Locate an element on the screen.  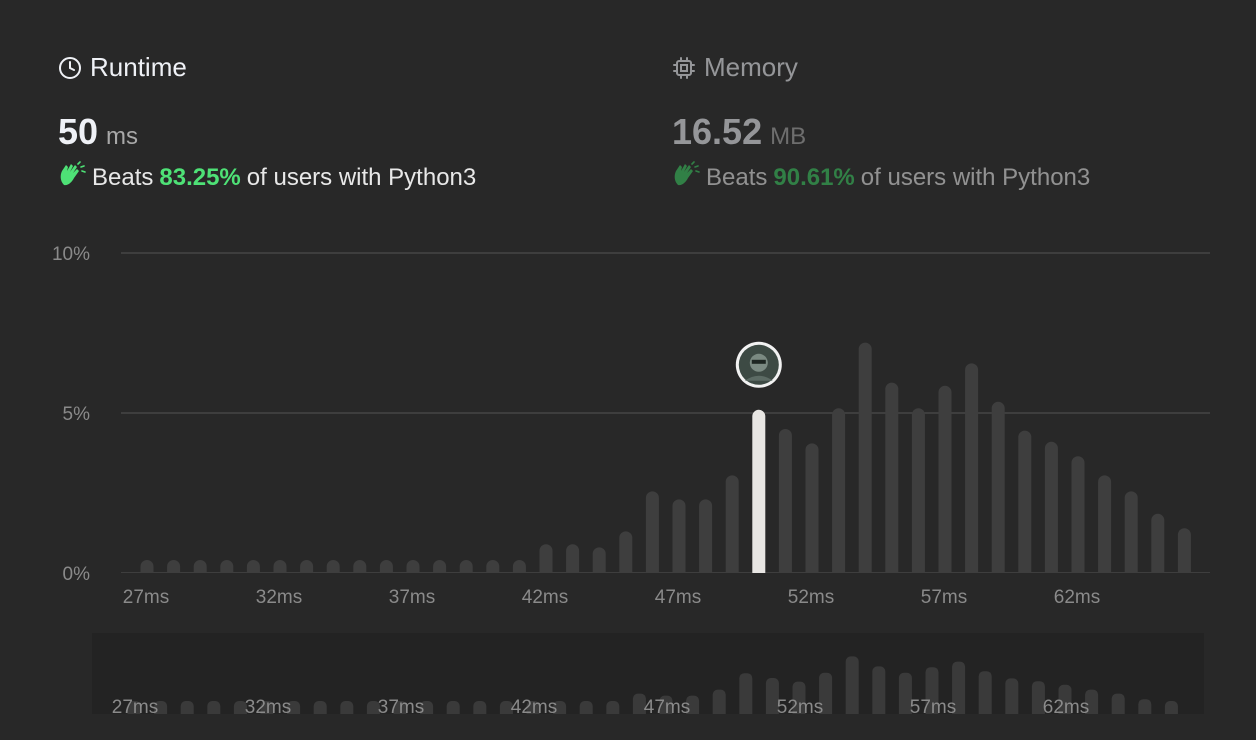
mini-x-tick-label: 62ms is located at coordinates (1066, 707).